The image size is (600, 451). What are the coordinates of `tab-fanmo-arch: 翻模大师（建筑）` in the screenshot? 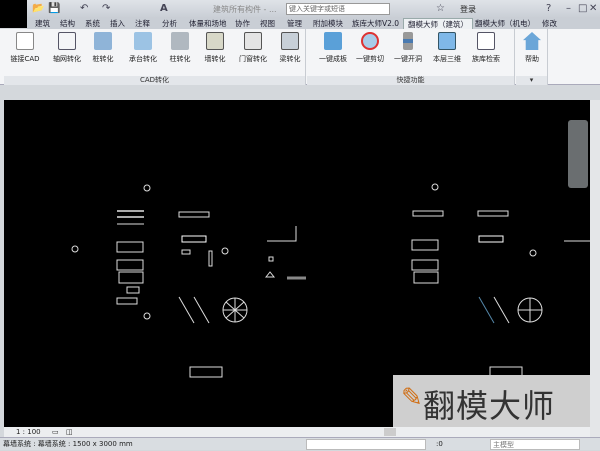 It's located at (438, 23).